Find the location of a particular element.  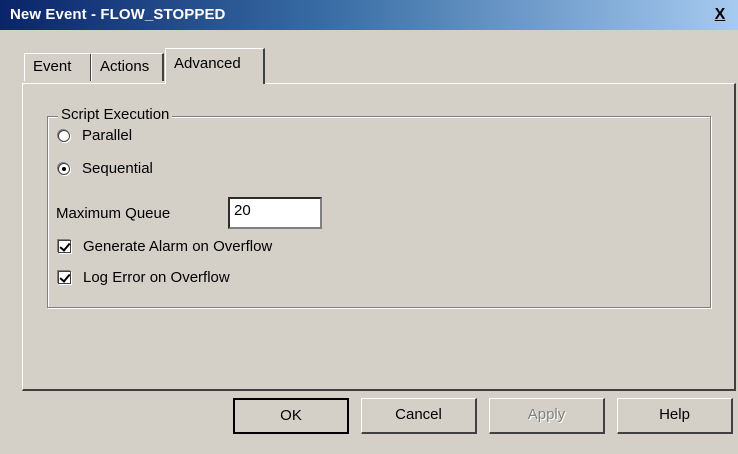

tab-event-label: Event is located at coordinates (52, 66).